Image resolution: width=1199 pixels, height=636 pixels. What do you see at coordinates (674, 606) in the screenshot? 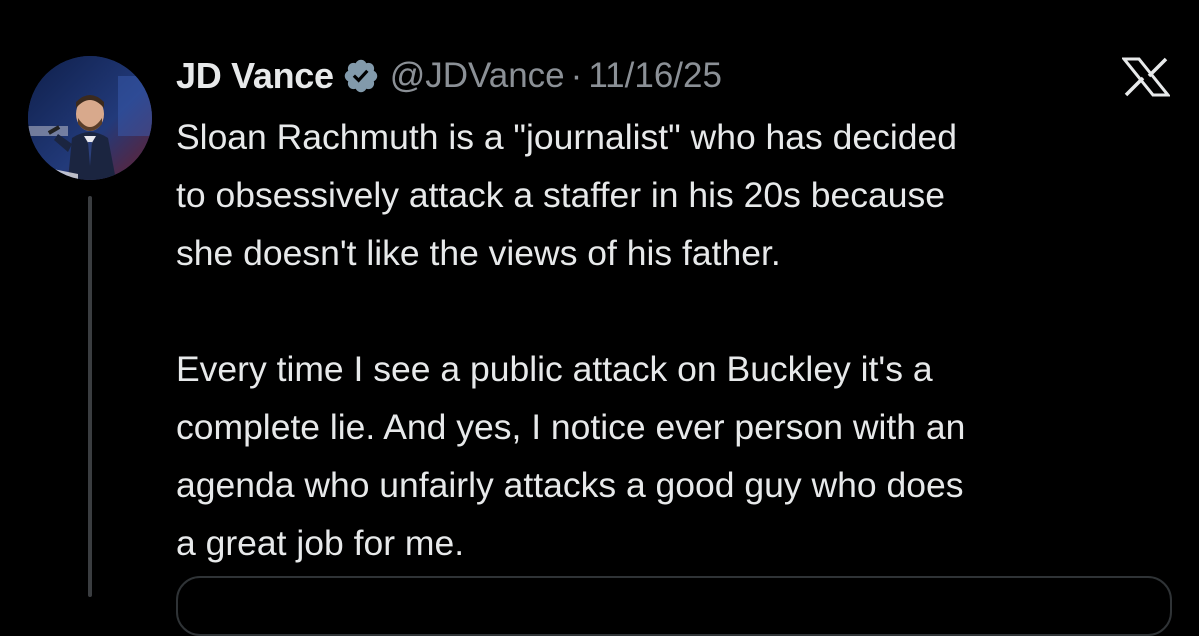
I see `quoted-post-card` at bounding box center [674, 606].